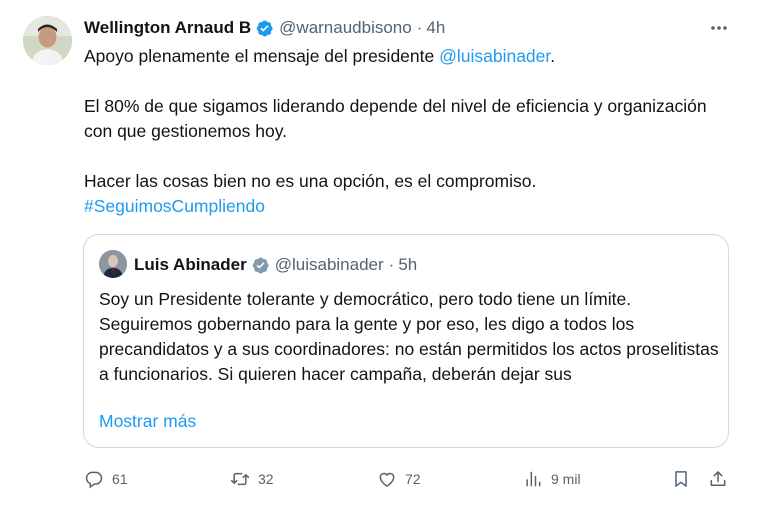  I want to click on quote-author-handle: @luisabinader, so click(329, 264).